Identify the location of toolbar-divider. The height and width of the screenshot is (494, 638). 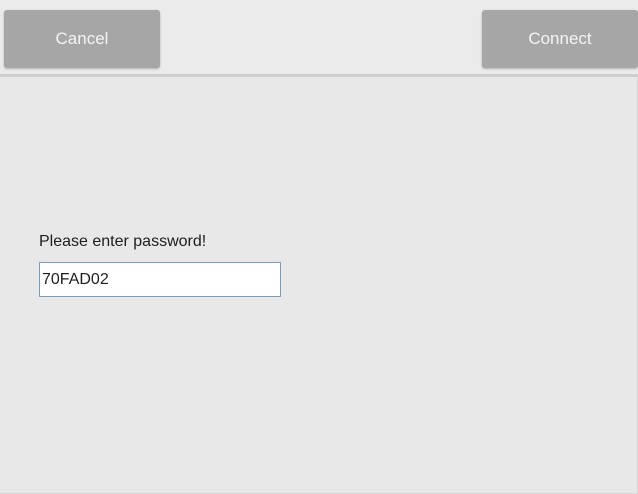
(319, 75).